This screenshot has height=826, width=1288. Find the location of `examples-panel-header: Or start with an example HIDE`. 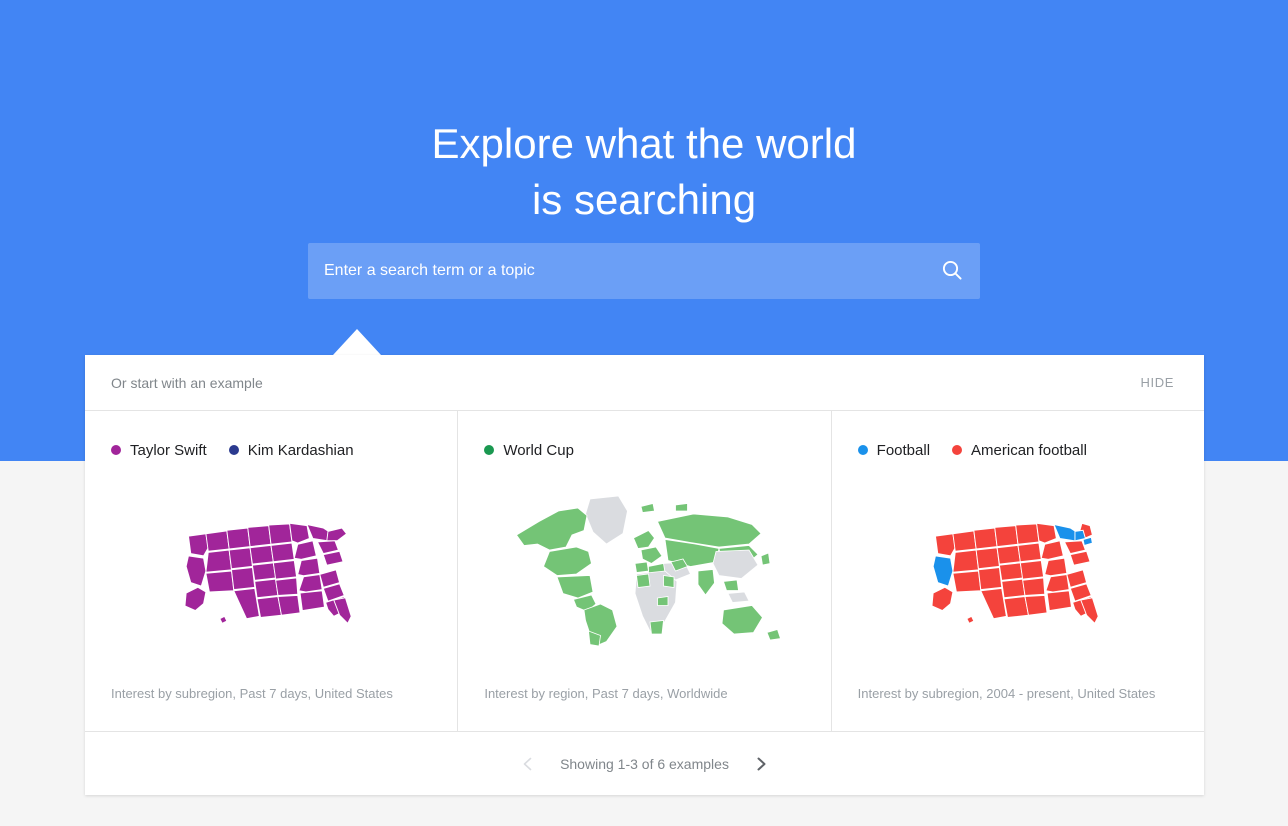

examples-panel-header: Or start with an example HIDE is located at coordinates (644, 383).